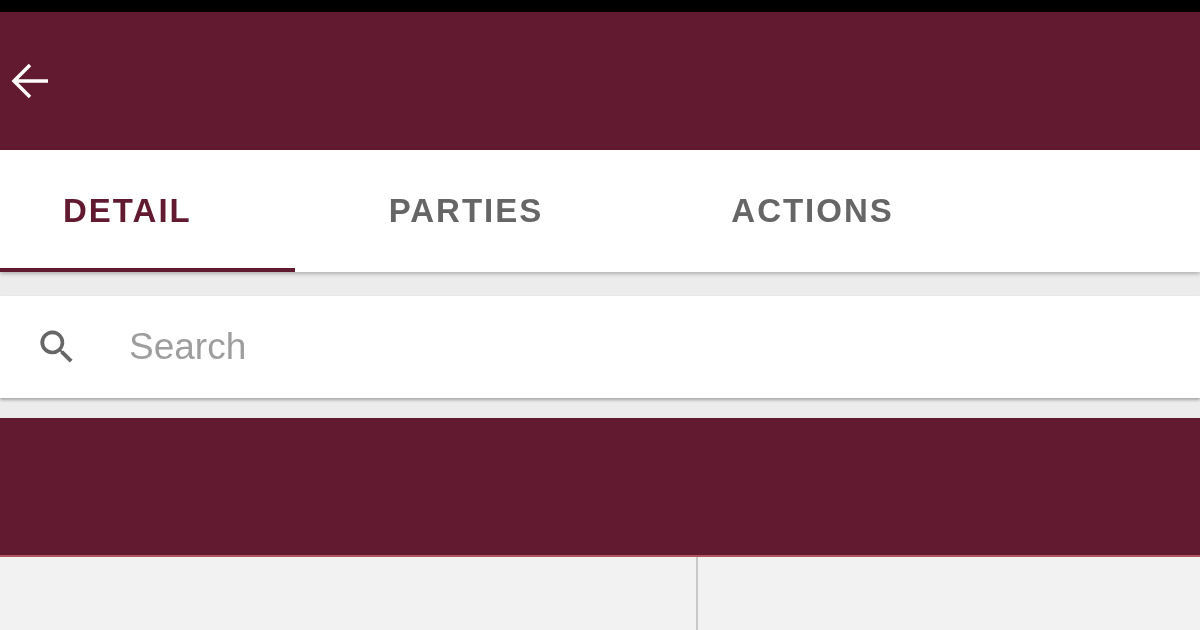  What do you see at coordinates (663, 347) in the screenshot?
I see `search-input: Search` at bounding box center [663, 347].